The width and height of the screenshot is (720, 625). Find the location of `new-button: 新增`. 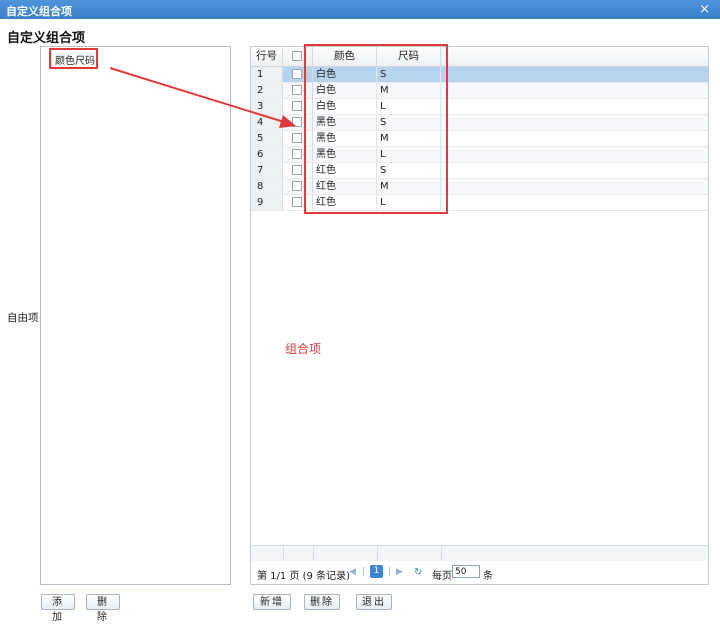

new-button: 新增 is located at coordinates (272, 602).